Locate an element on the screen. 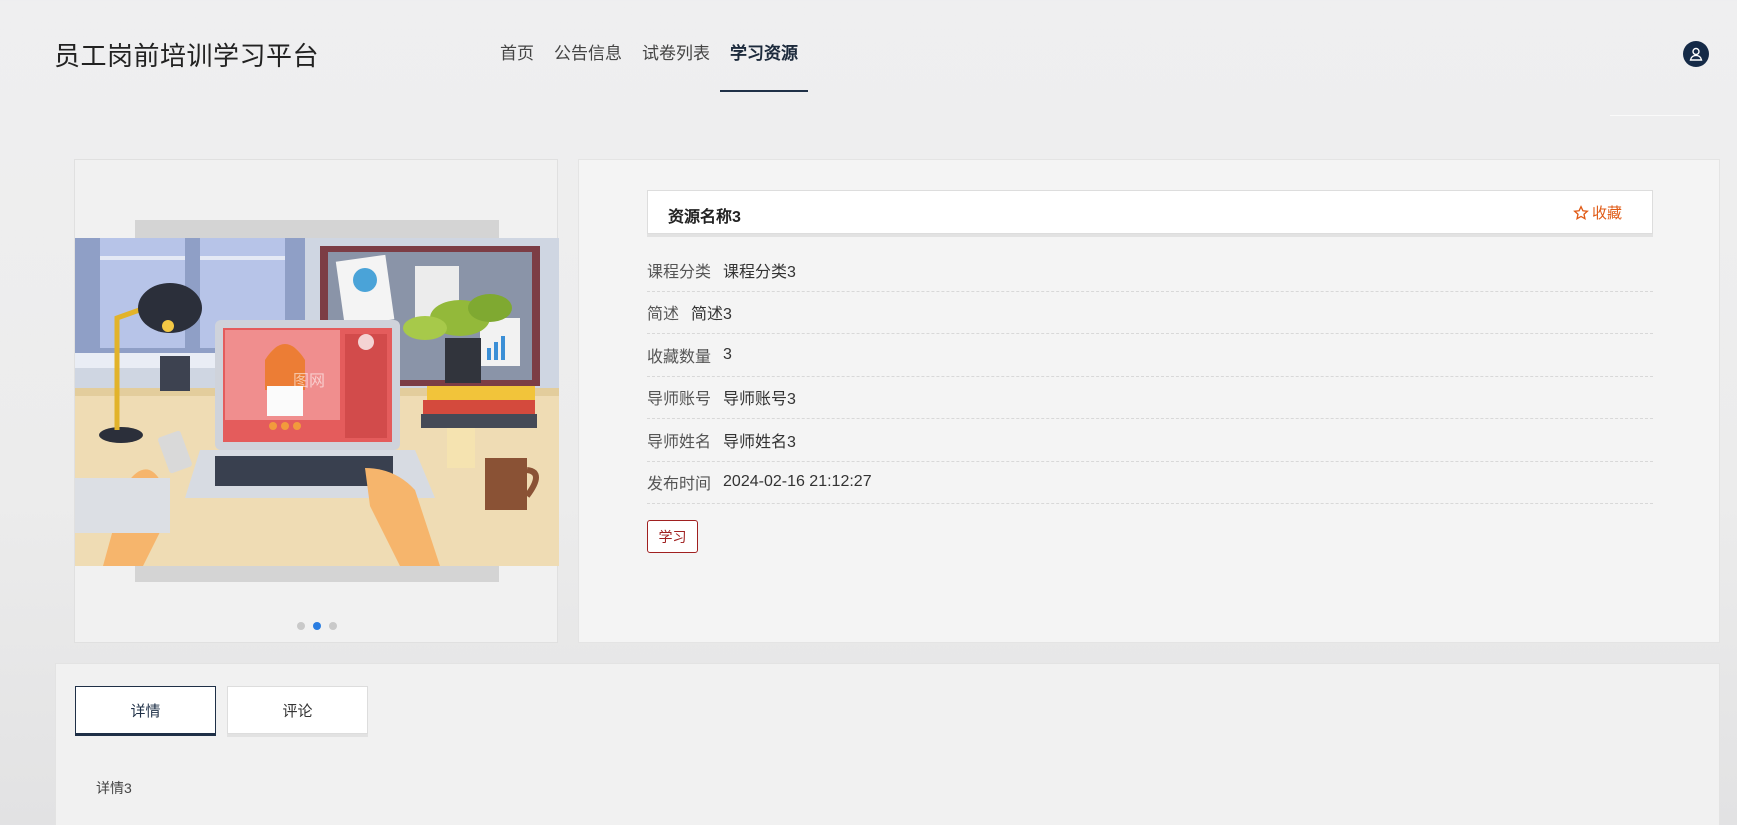  field-row-mentor-name: 导师姓名 导师姓名3 is located at coordinates (1150, 440).